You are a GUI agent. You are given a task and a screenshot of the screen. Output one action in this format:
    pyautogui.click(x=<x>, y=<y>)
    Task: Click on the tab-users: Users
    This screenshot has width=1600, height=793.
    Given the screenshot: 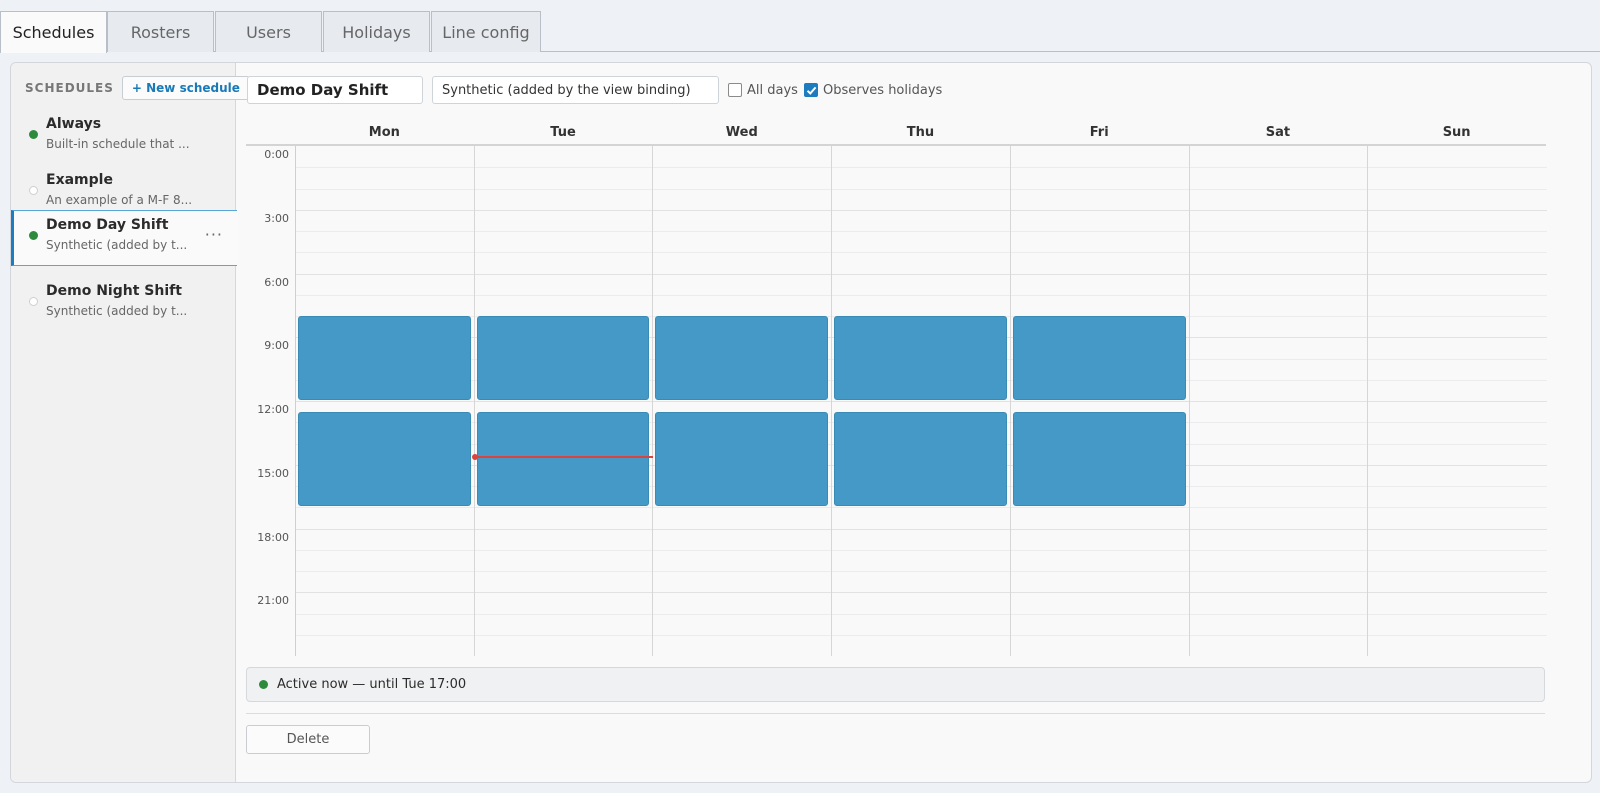 What is the action you would take?
    pyautogui.click(x=268, y=31)
    